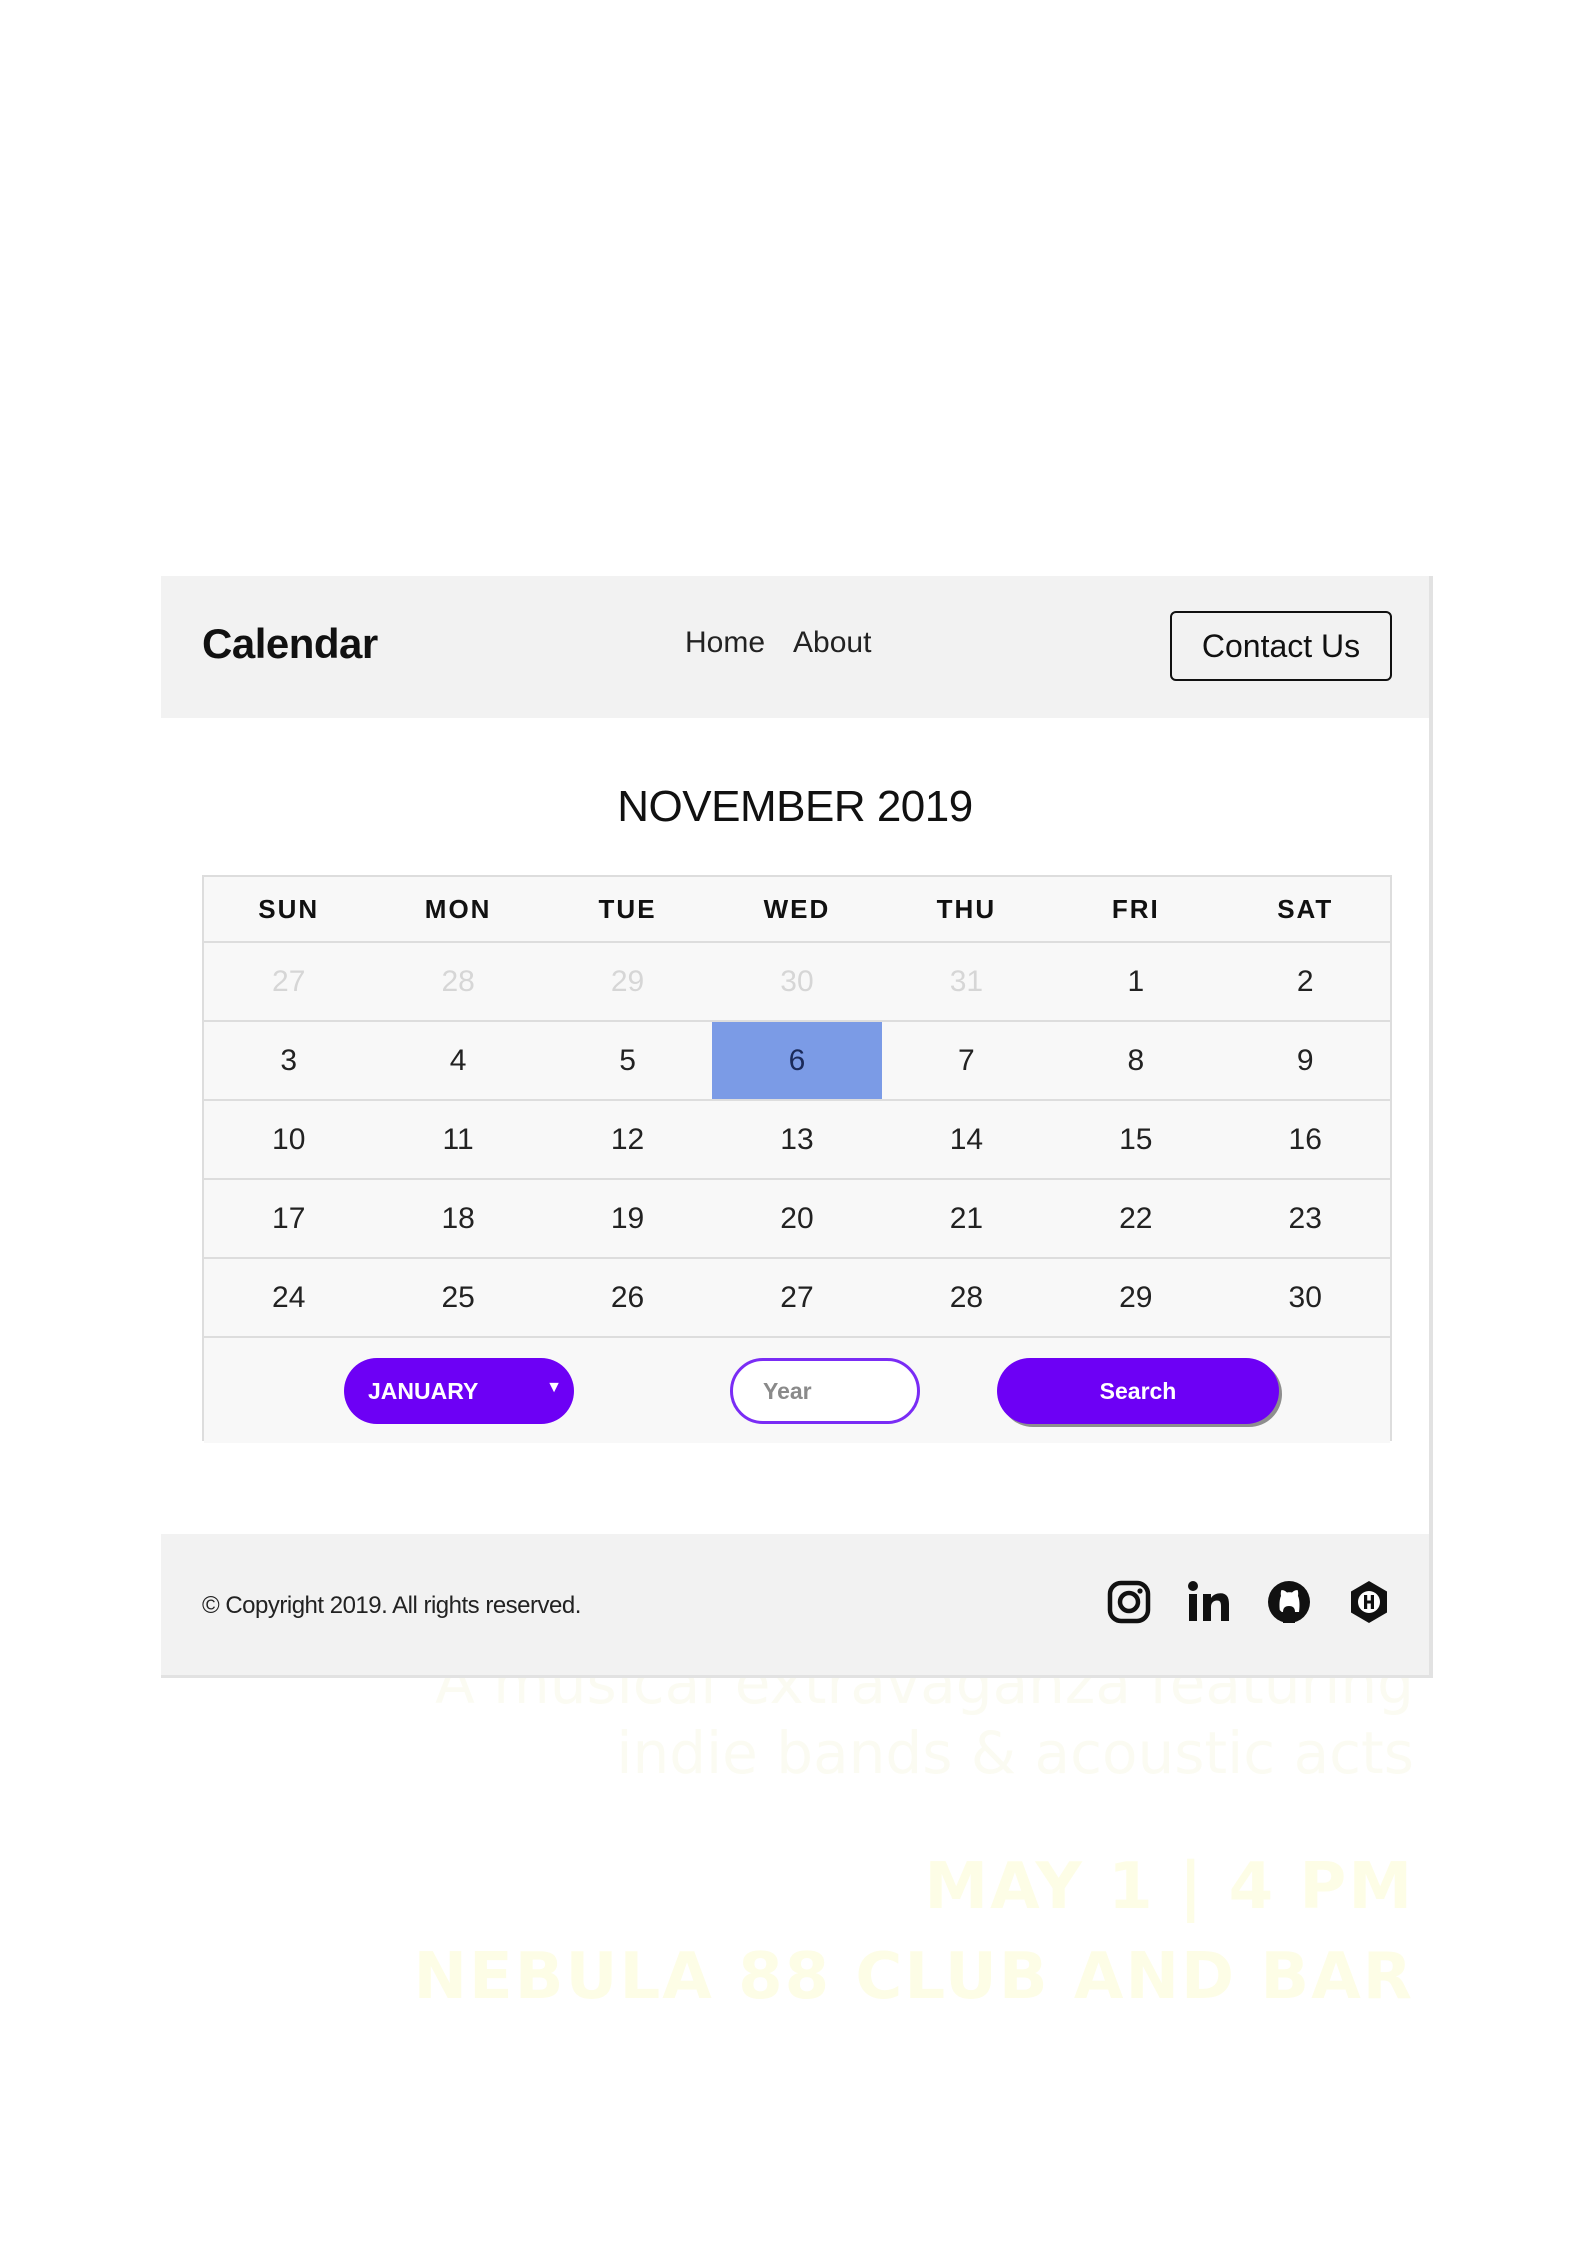  I want to click on calendar-day: 27, so click(796, 1297).